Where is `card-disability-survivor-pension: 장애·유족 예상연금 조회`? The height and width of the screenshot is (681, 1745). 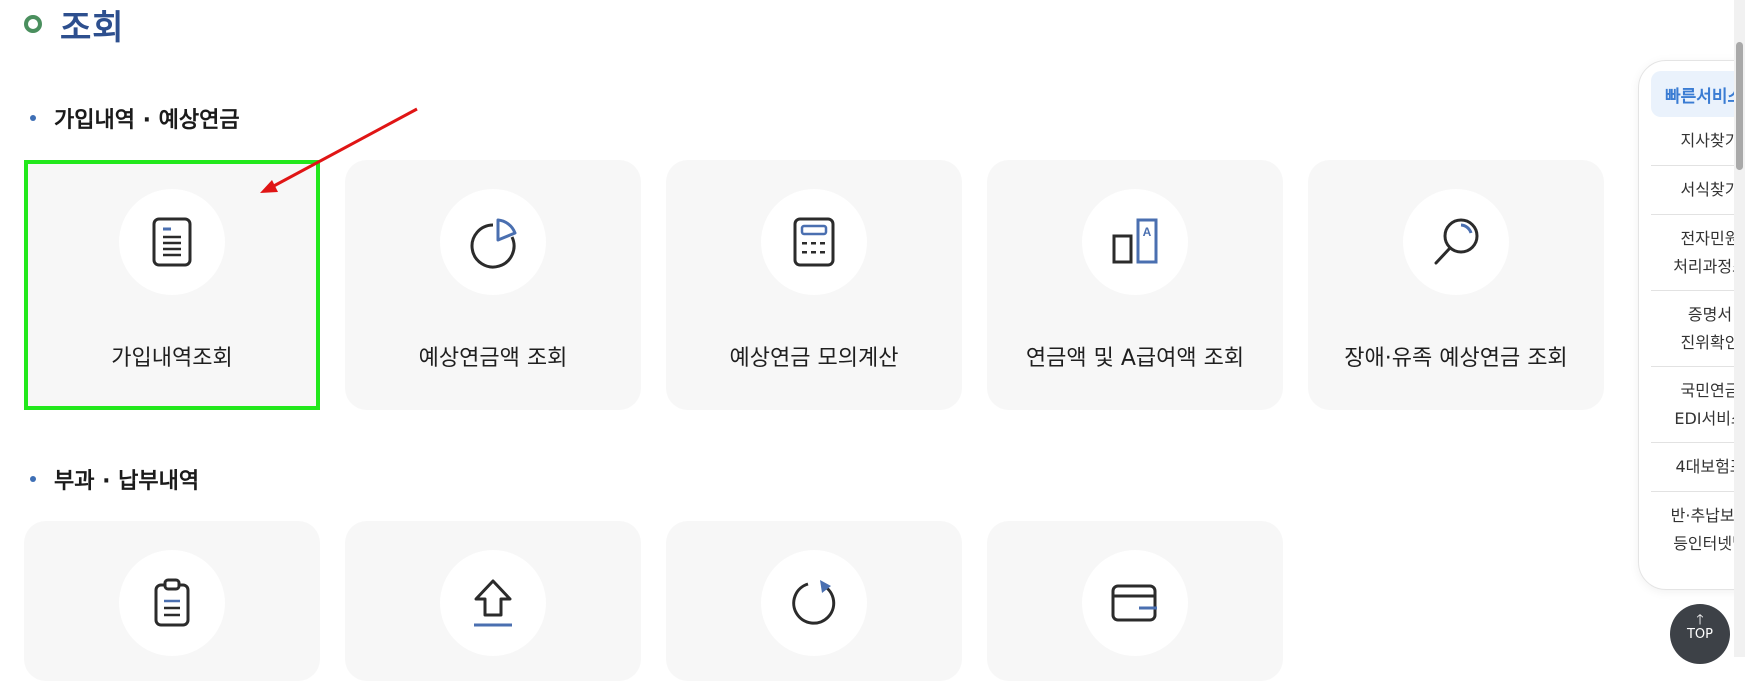 card-disability-survivor-pension: 장애·유족 예상연금 조회 is located at coordinates (1456, 285).